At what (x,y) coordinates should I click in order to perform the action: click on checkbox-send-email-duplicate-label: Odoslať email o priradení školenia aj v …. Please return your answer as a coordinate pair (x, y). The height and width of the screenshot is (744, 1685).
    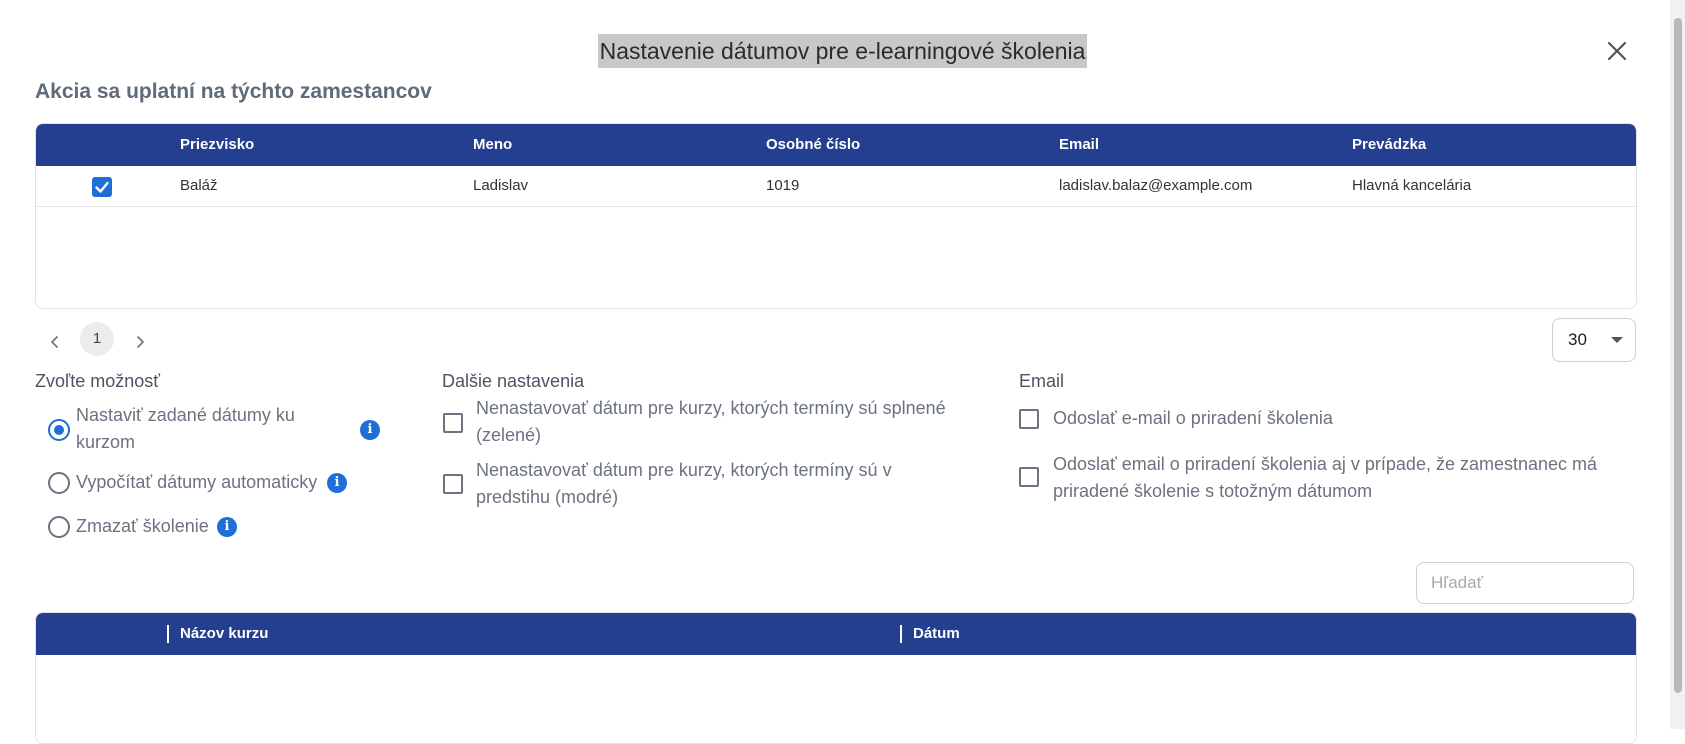
    Looking at the image, I should click on (1335, 478).